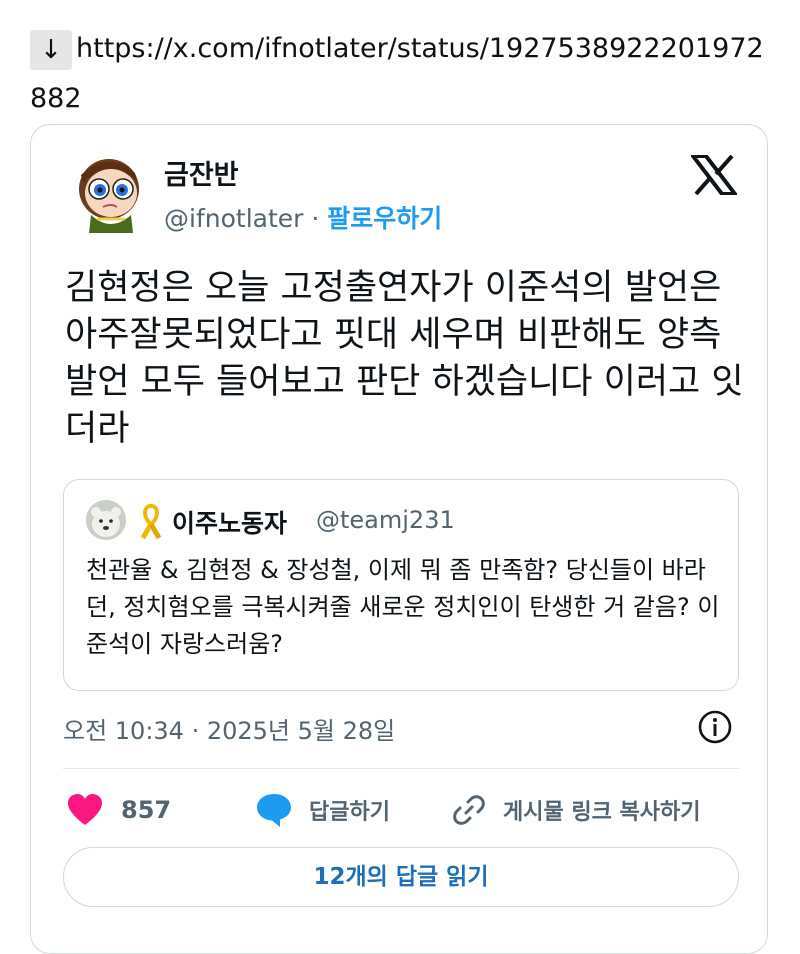 The height and width of the screenshot is (954, 800). What do you see at coordinates (151, 522) in the screenshot?
I see `yellow-ribbon-icon` at bounding box center [151, 522].